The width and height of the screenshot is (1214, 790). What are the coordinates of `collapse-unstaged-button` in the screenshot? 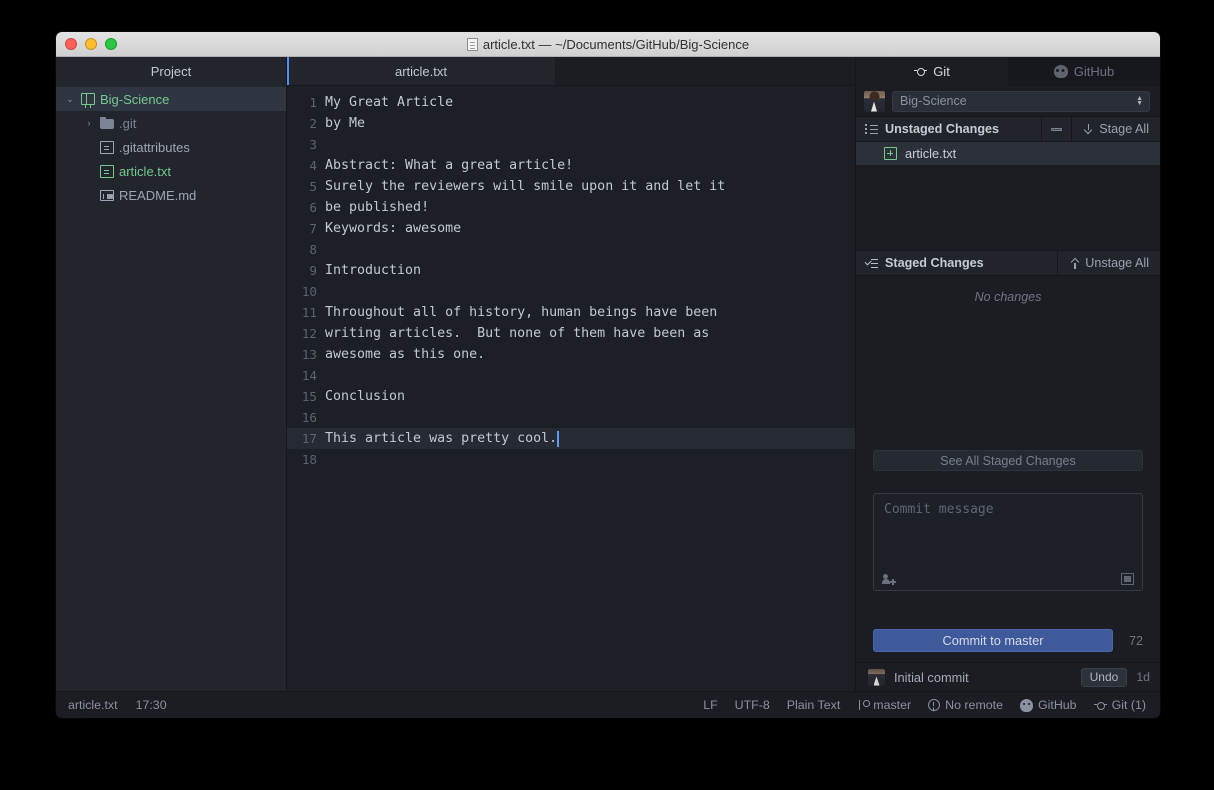 It's located at (1056, 129).